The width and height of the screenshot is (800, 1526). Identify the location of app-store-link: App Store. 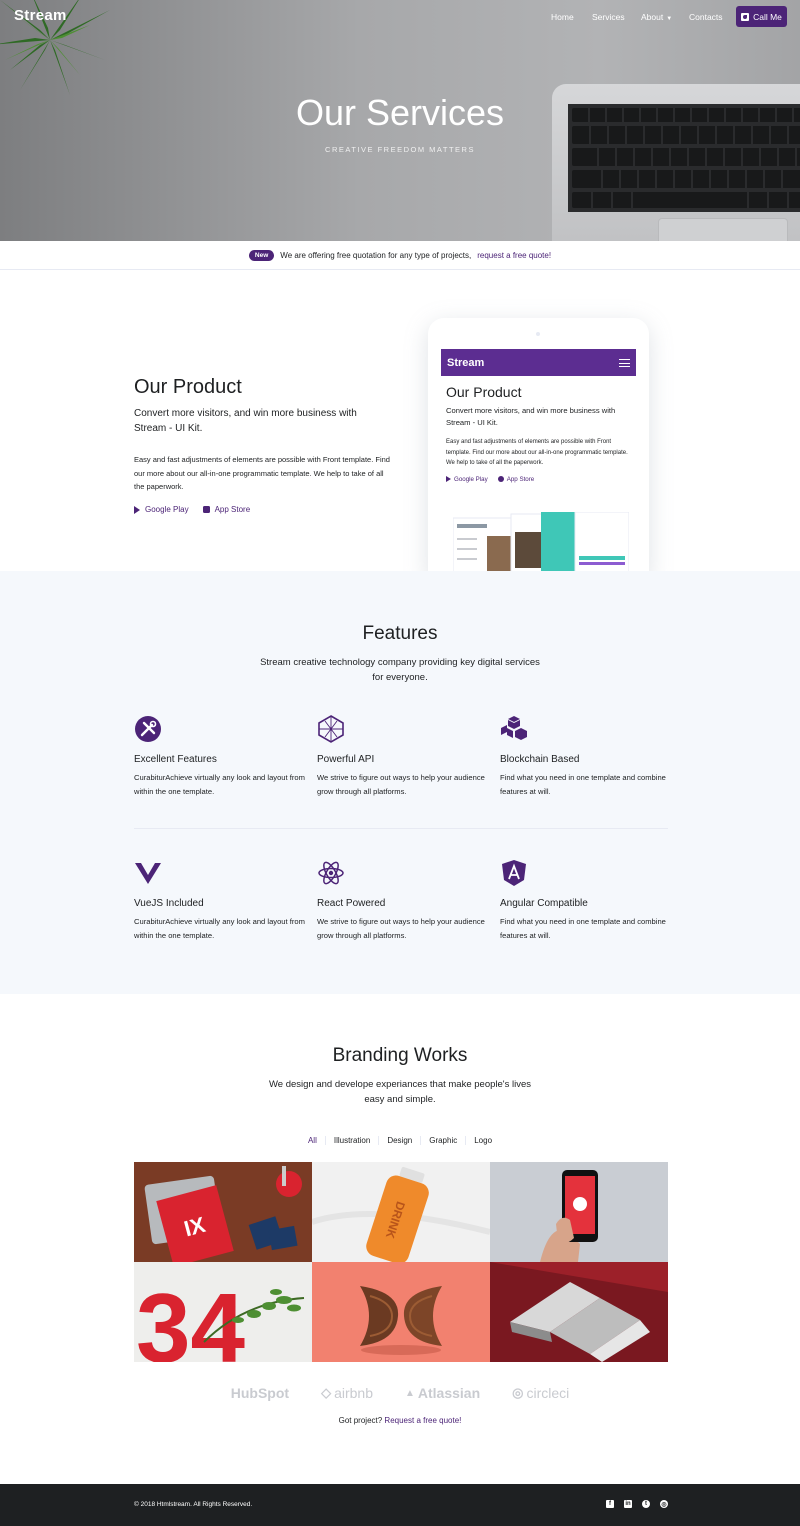
(226, 509).